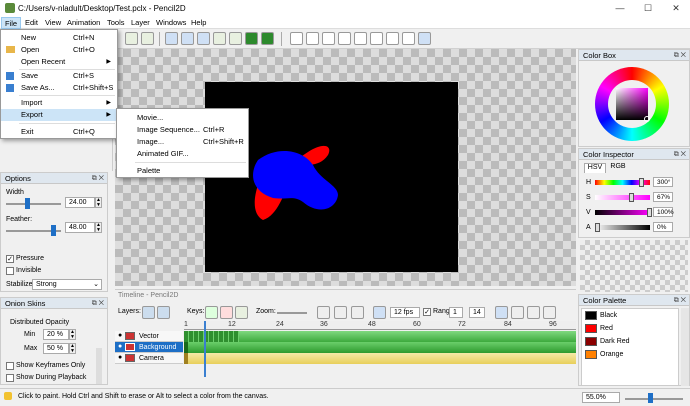  Describe the element at coordinates (597, 227) in the screenshot. I see `a-slider-handle` at that location.